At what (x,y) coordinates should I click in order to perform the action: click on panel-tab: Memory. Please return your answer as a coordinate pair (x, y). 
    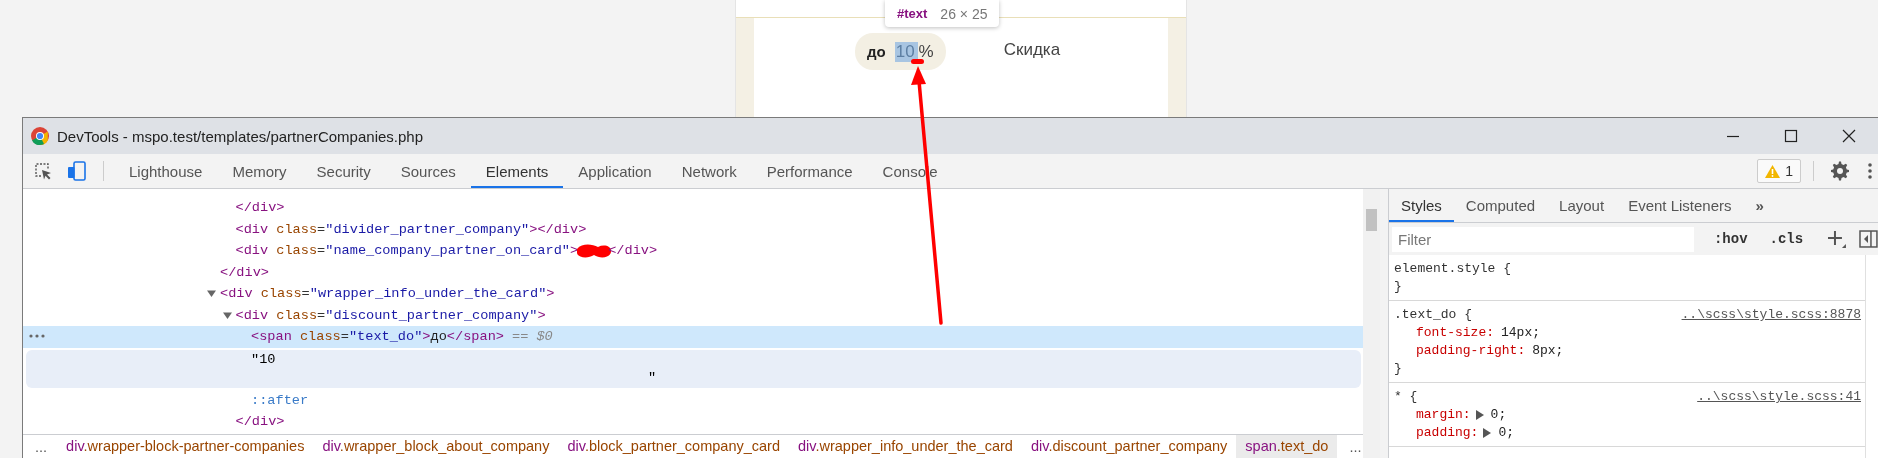
    Looking at the image, I should click on (259, 171).